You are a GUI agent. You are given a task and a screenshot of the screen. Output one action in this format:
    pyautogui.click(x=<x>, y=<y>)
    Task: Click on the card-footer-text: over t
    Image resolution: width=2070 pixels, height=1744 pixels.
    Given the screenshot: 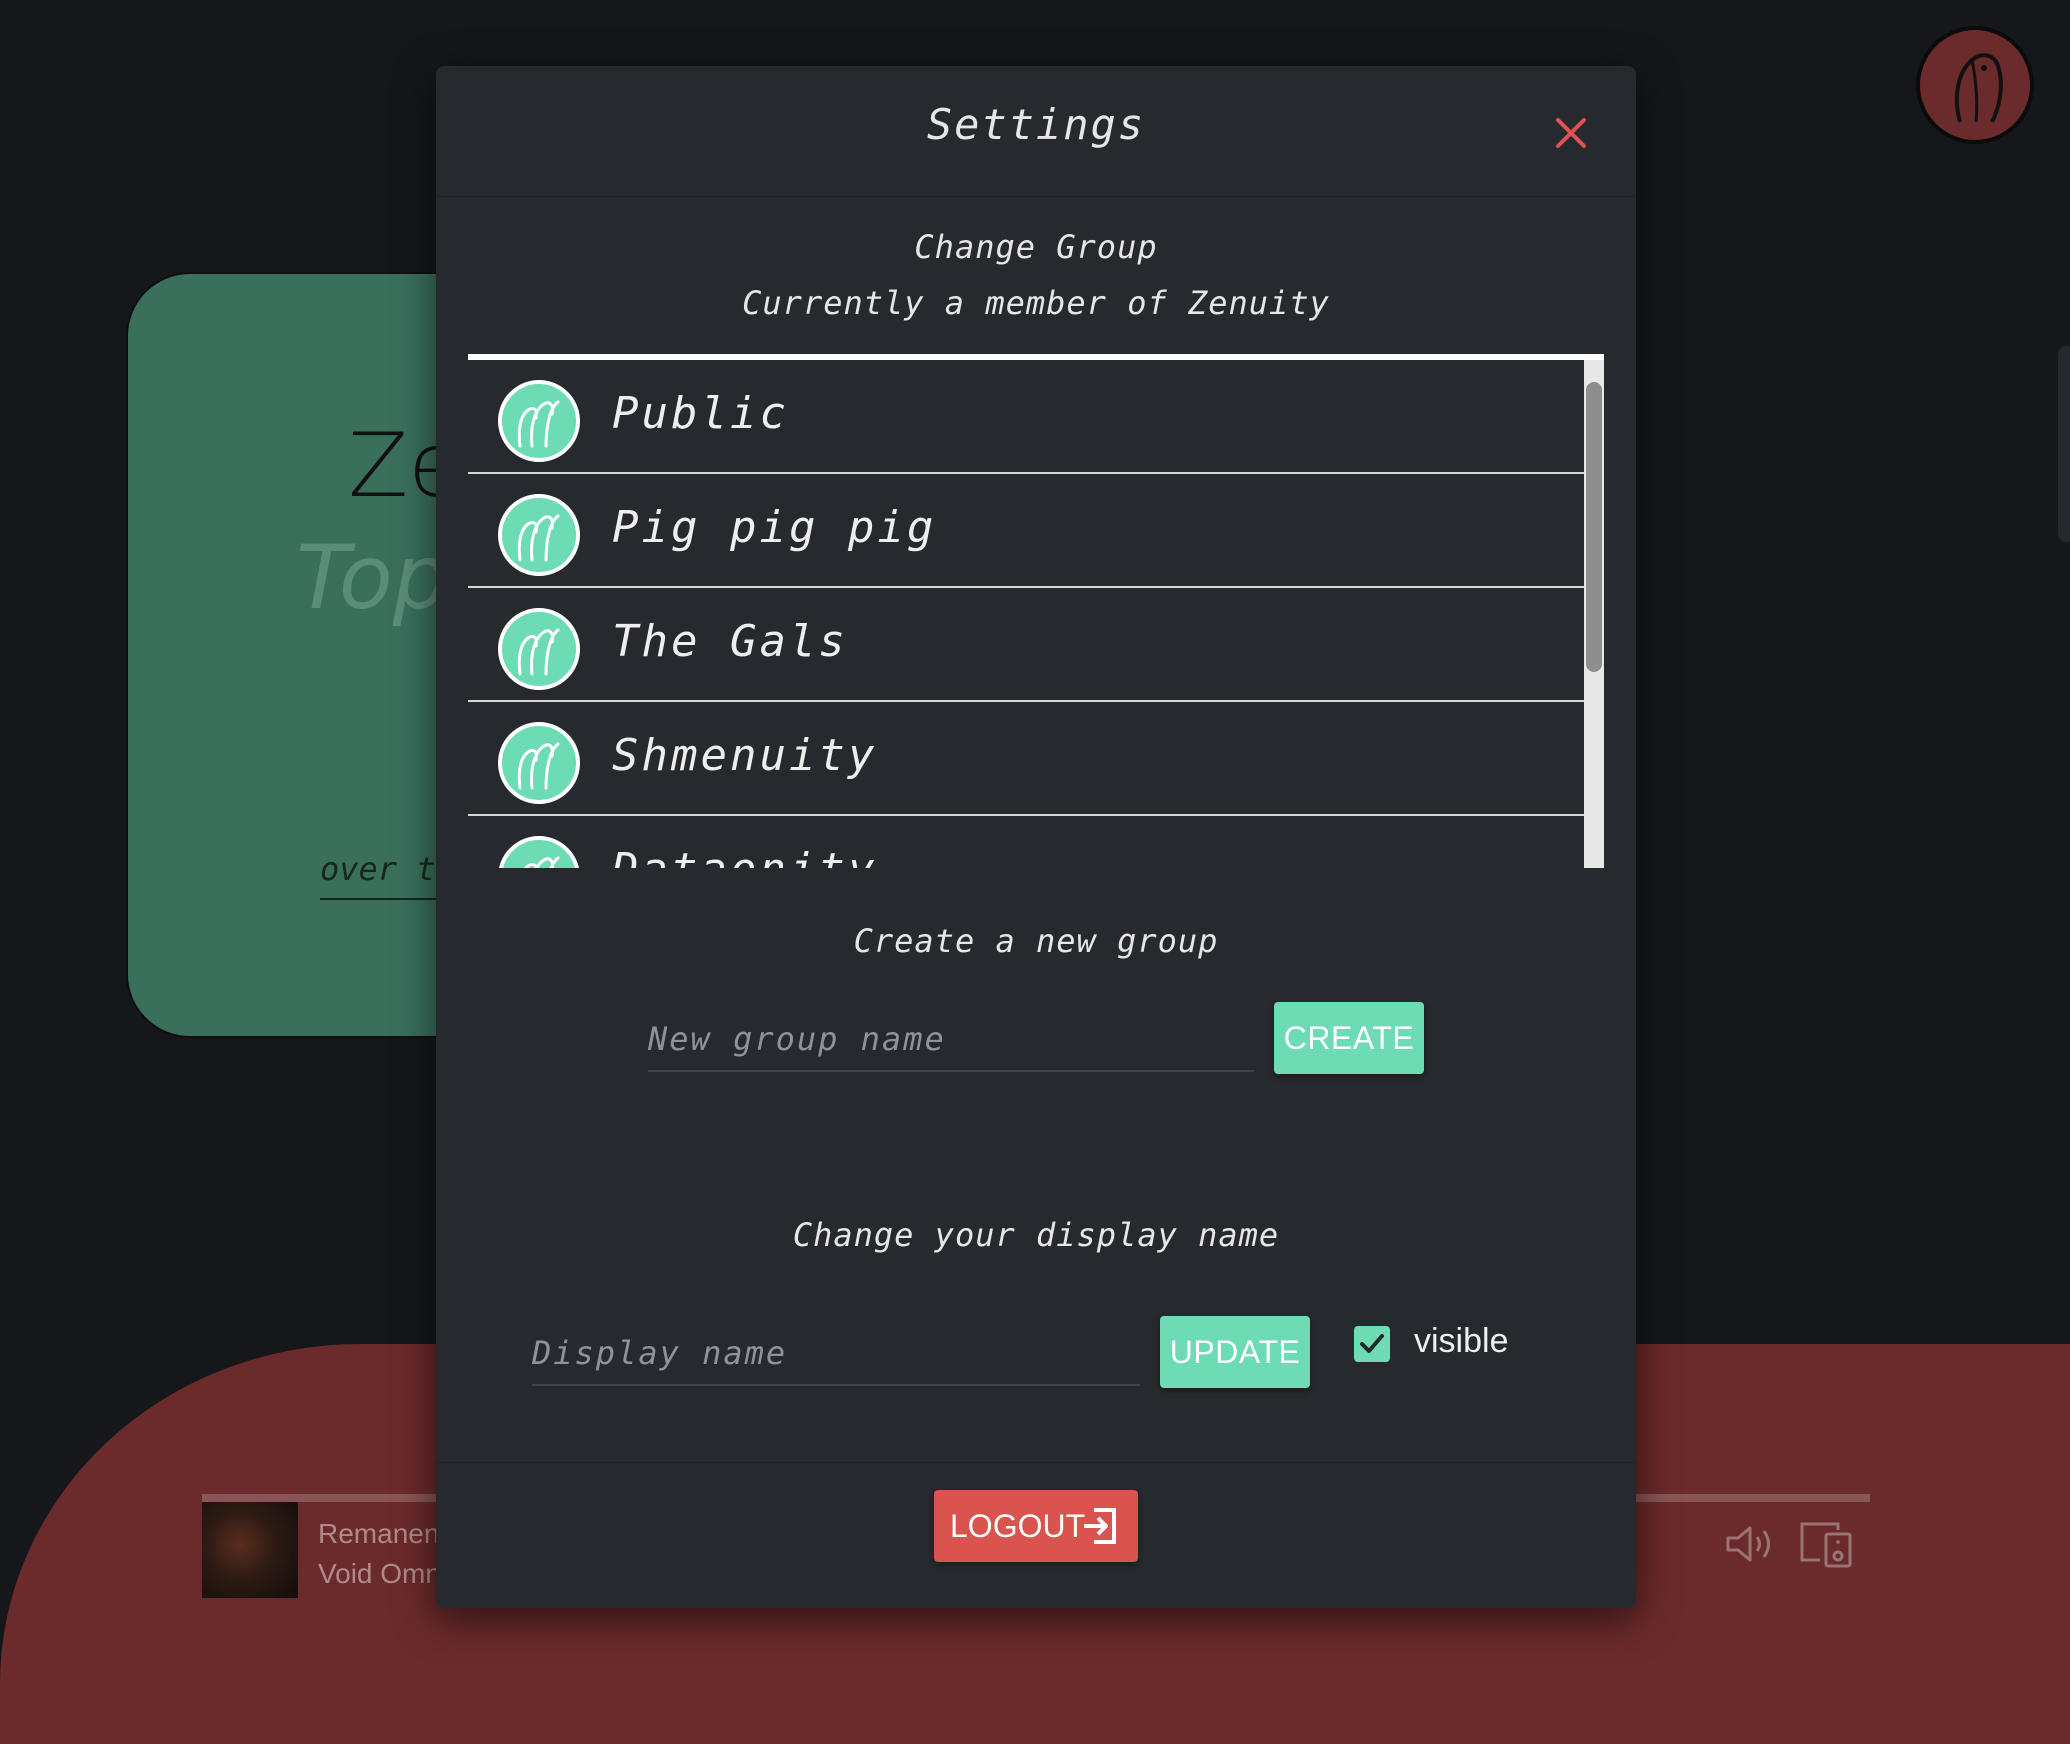 What is the action you would take?
    pyautogui.click(x=378, y=875)
    